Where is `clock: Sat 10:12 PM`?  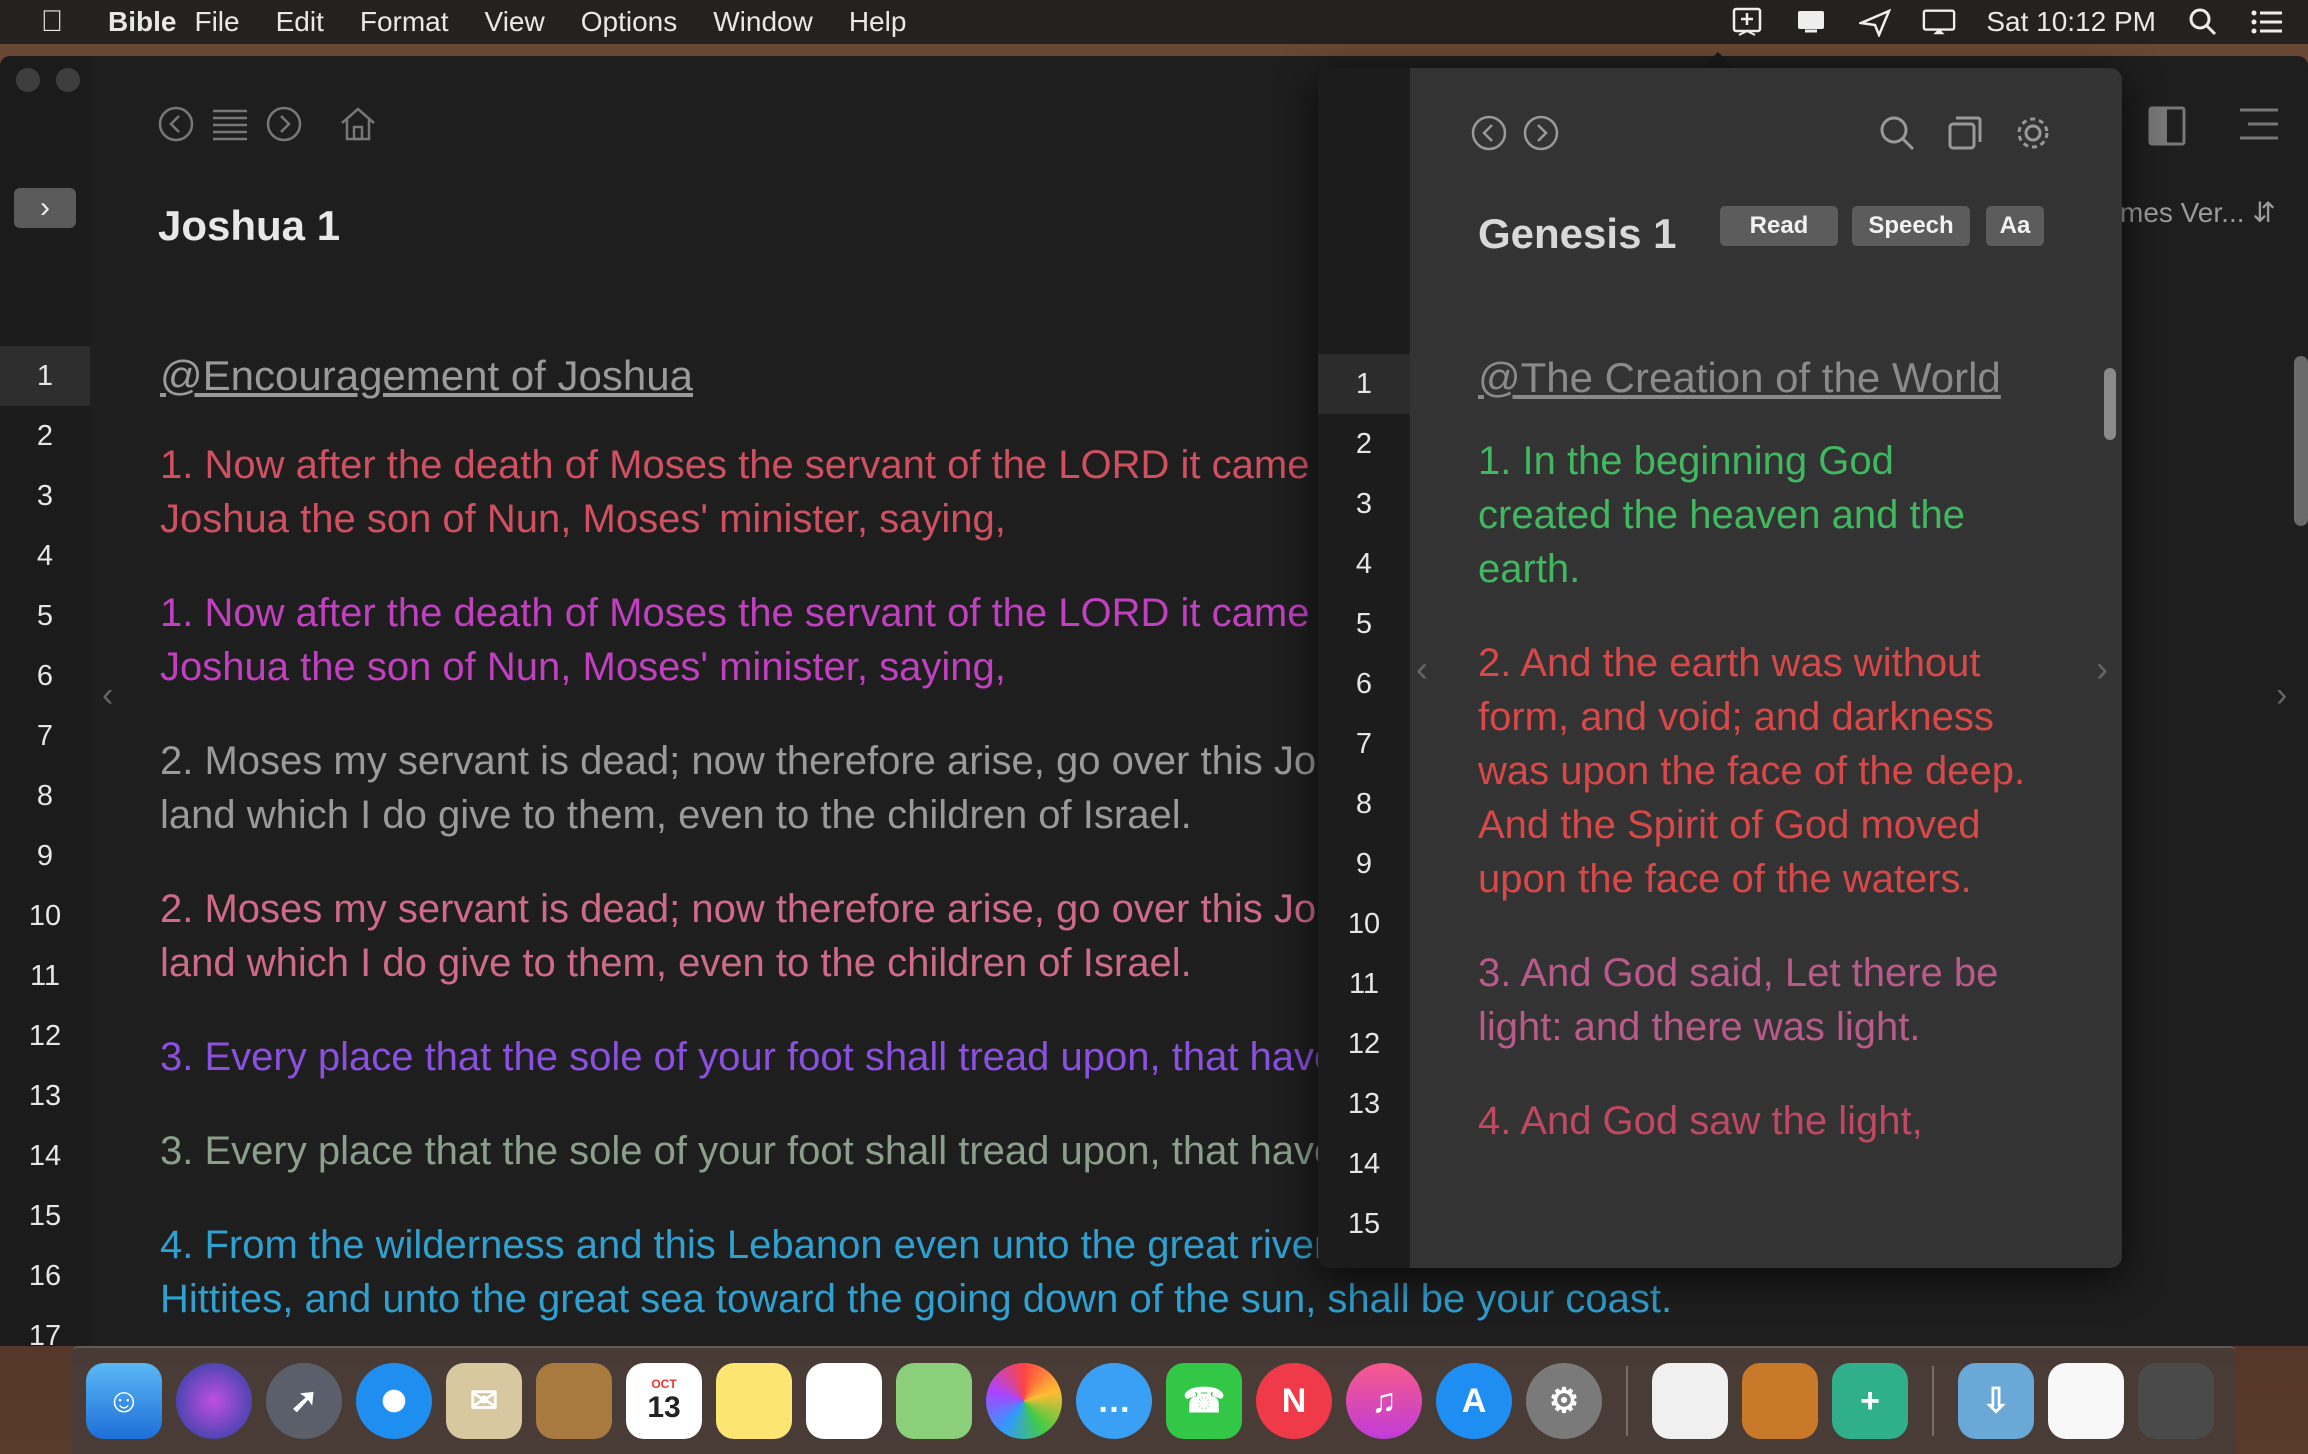
clock: Sat 10:12 PM is located at coordinates (2071, 22).